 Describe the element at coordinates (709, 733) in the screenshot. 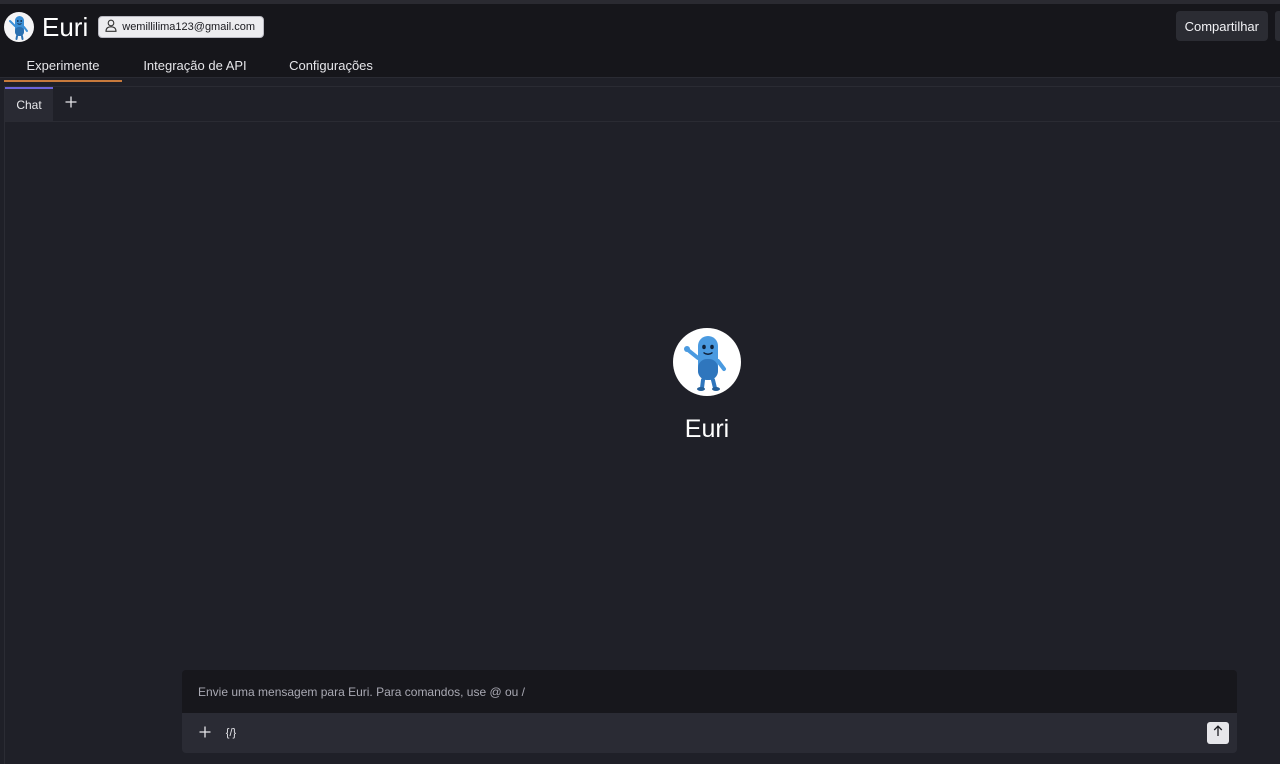

I see `composer-toolbar: {/}` at that location.